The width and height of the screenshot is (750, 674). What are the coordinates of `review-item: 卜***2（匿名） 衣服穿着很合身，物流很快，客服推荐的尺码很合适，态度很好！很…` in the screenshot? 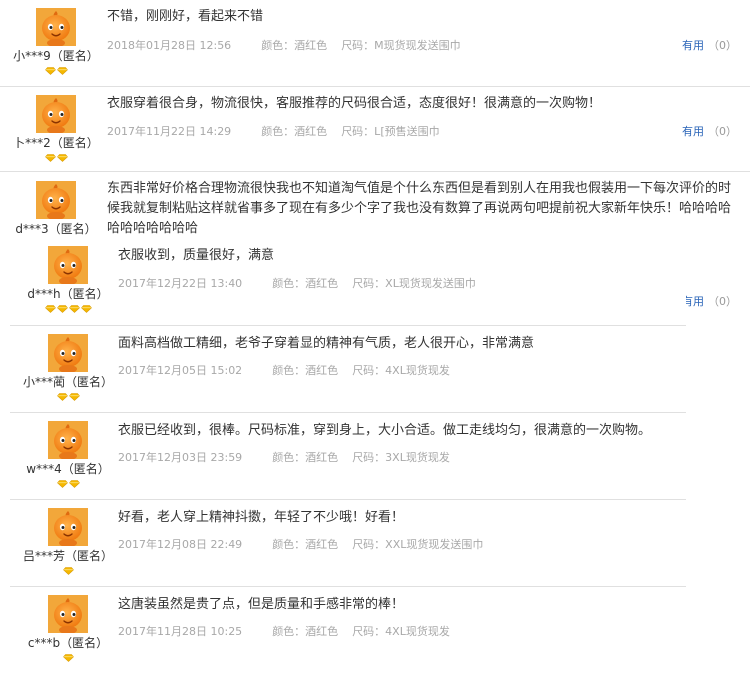 It's located at (375, 129).